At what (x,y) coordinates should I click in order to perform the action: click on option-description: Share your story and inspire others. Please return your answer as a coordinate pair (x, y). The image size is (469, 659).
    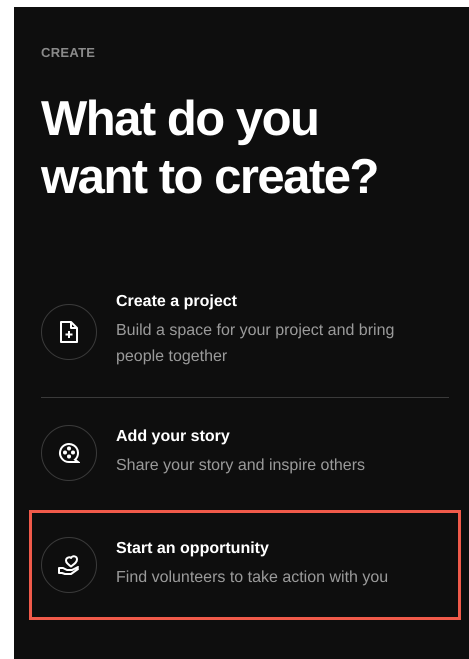
    Looking at the image, I should click on (241, 466).